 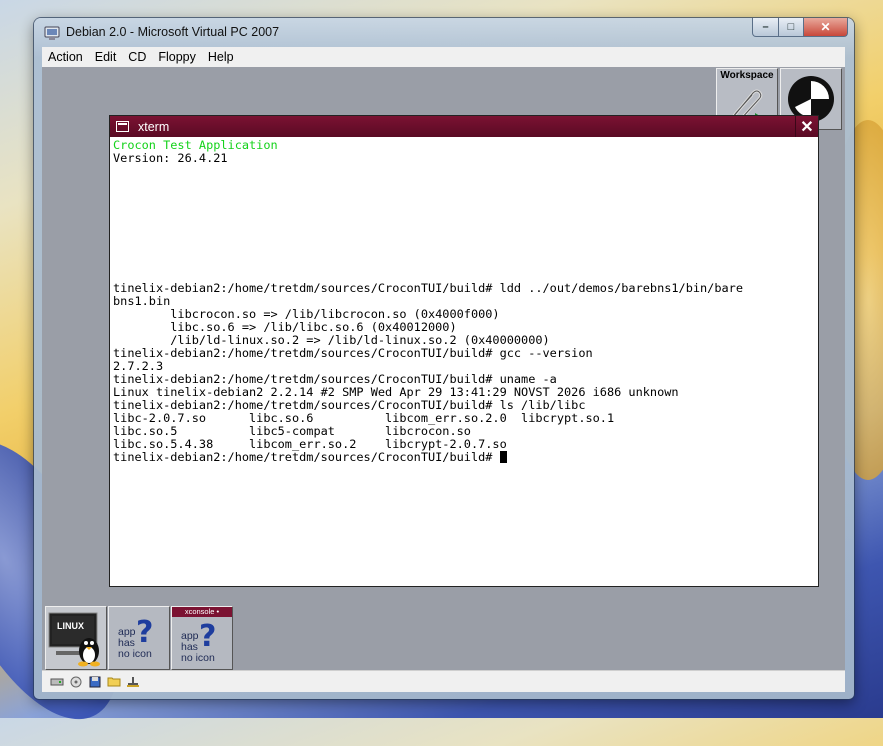 I want to click on terminal-line: libc.so.6 => /lib/libc.so.6 (0x40012000), so click(x=285, y=327).